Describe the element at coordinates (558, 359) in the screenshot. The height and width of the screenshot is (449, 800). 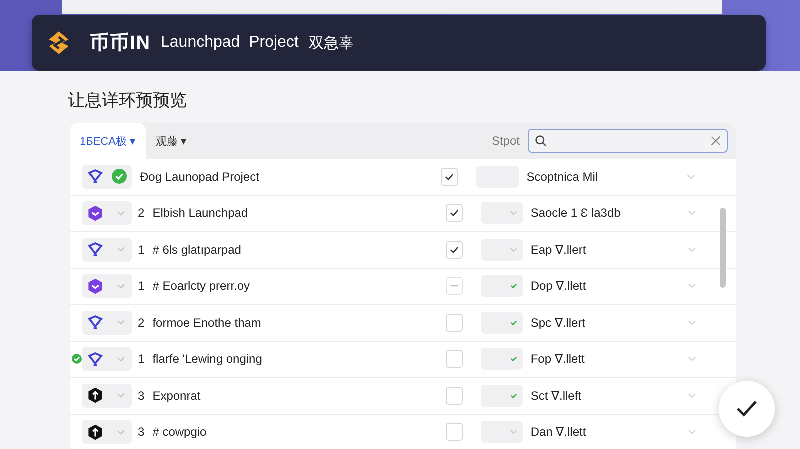
I see `wallet-value: Fop ∇.llett` at that location.